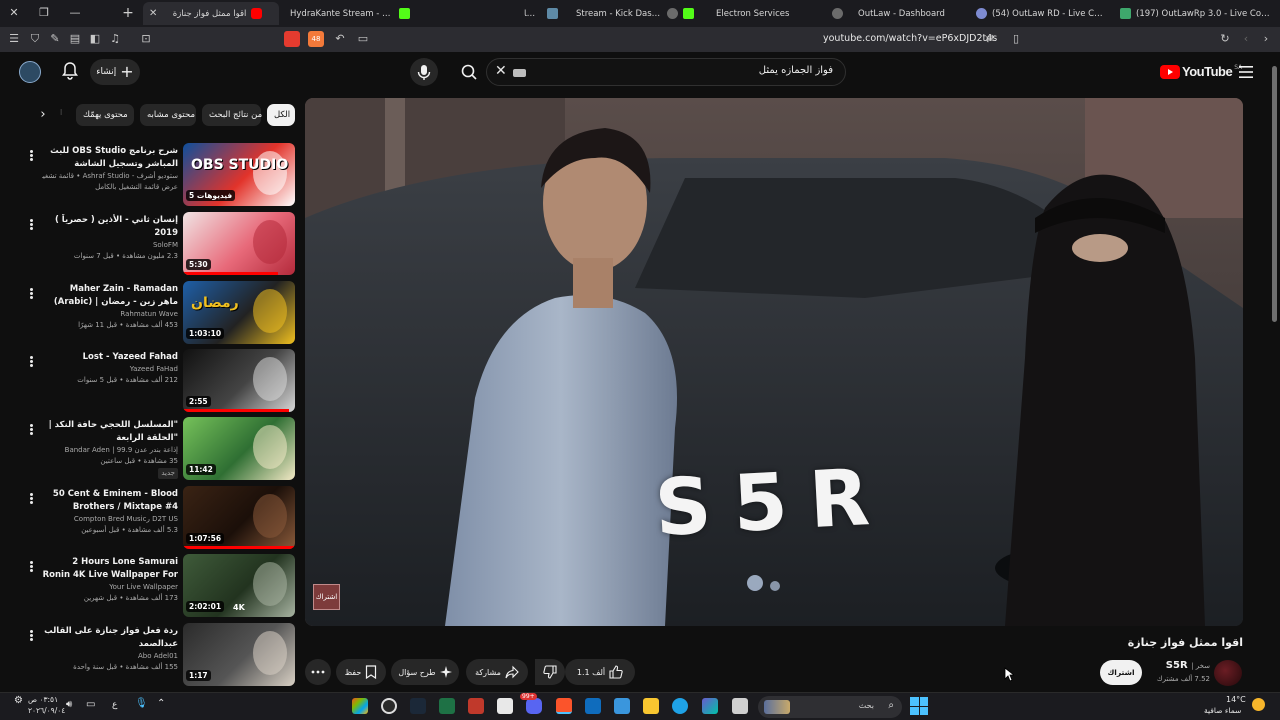 The width and height of the screenshot is (1280, 720). I want to click on clear-search-icon: ✕, so click(501, 71).